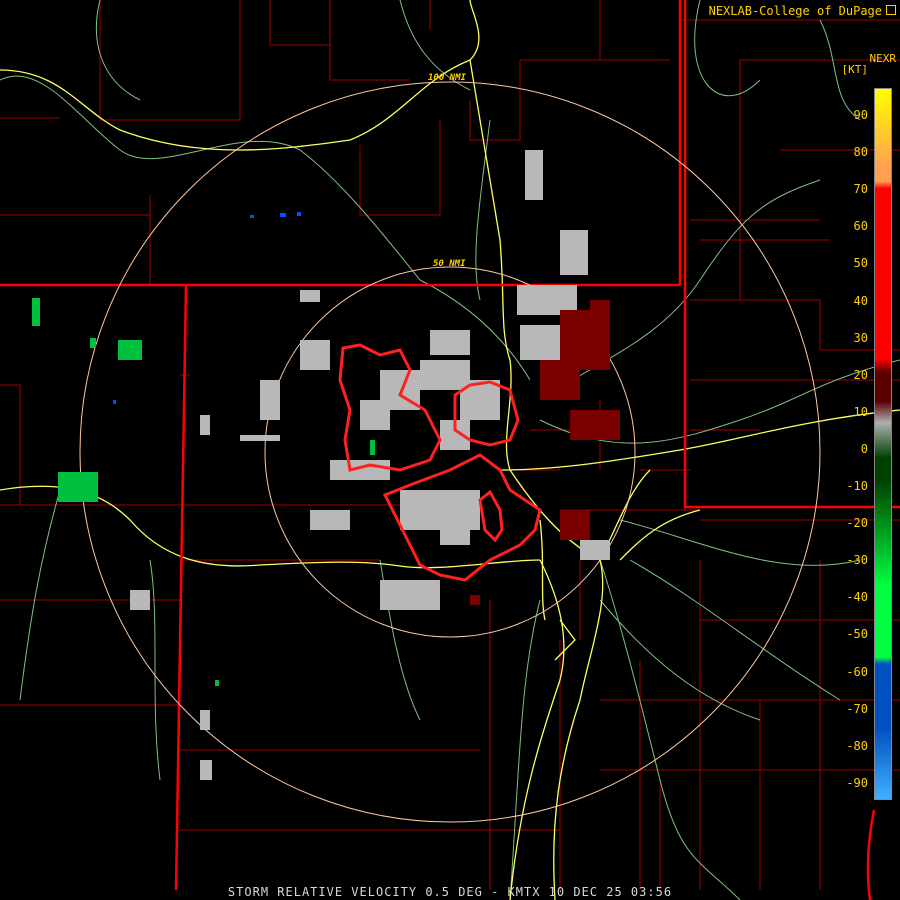 The height and width of the screenshot is (900, 900). Describe the element at coordinates (857, 634) in the screenshot. I see `scale-tick-label: -50` at that location.